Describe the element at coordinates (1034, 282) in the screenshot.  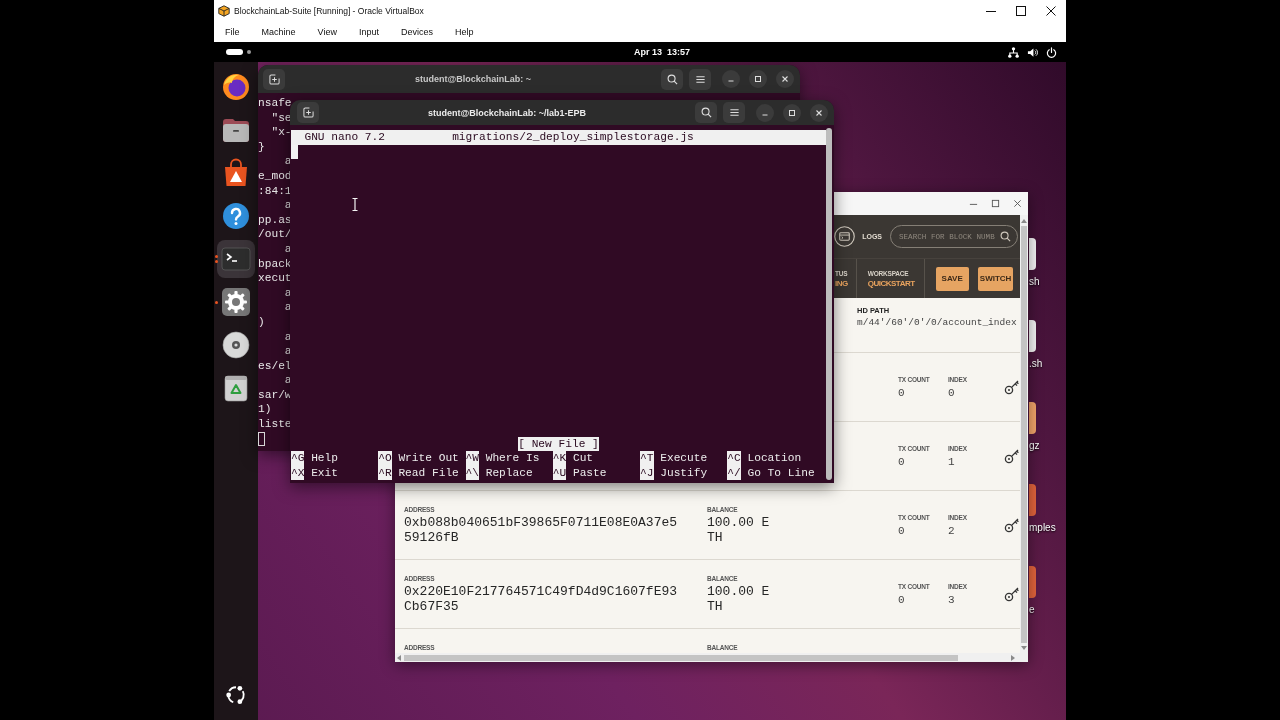
I see `file-label: sh` at that location.